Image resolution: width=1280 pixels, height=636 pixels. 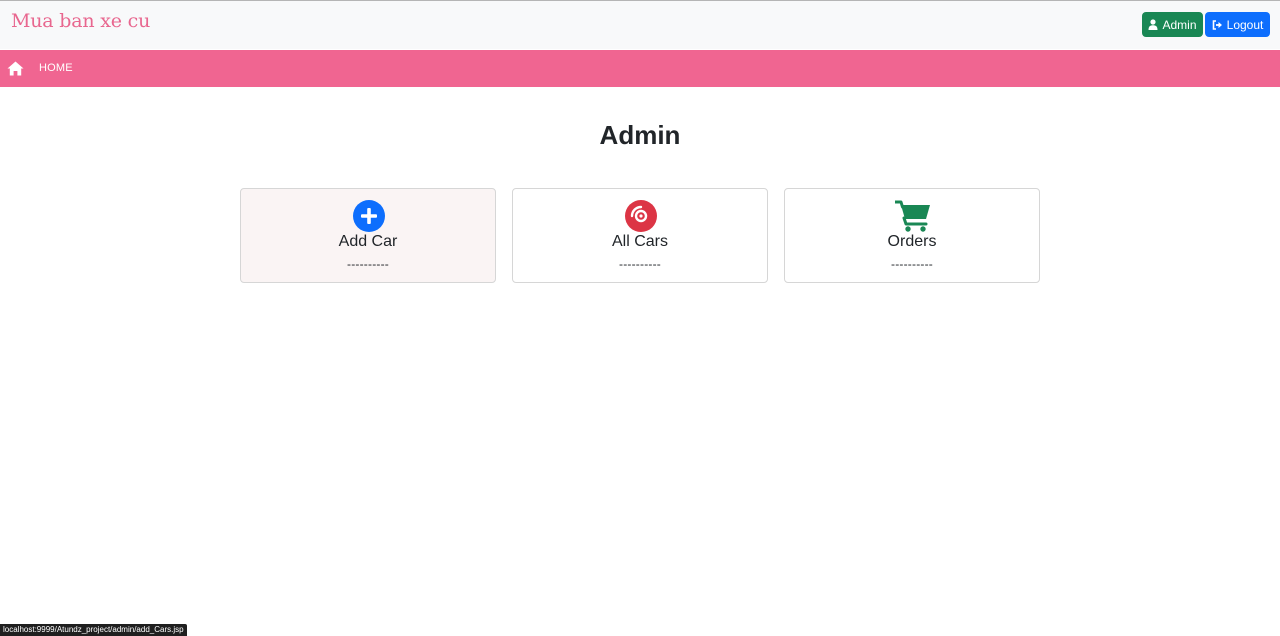 I want to click on sign-out-icon, so click(x=1217, y=24).